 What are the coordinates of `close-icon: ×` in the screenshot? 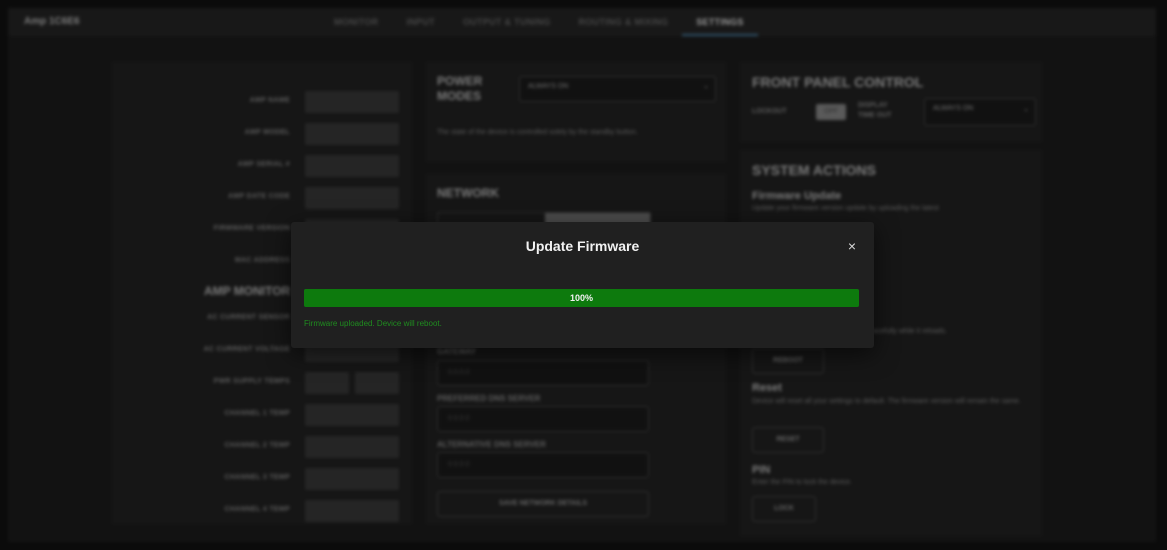 It's located at (852, 246).